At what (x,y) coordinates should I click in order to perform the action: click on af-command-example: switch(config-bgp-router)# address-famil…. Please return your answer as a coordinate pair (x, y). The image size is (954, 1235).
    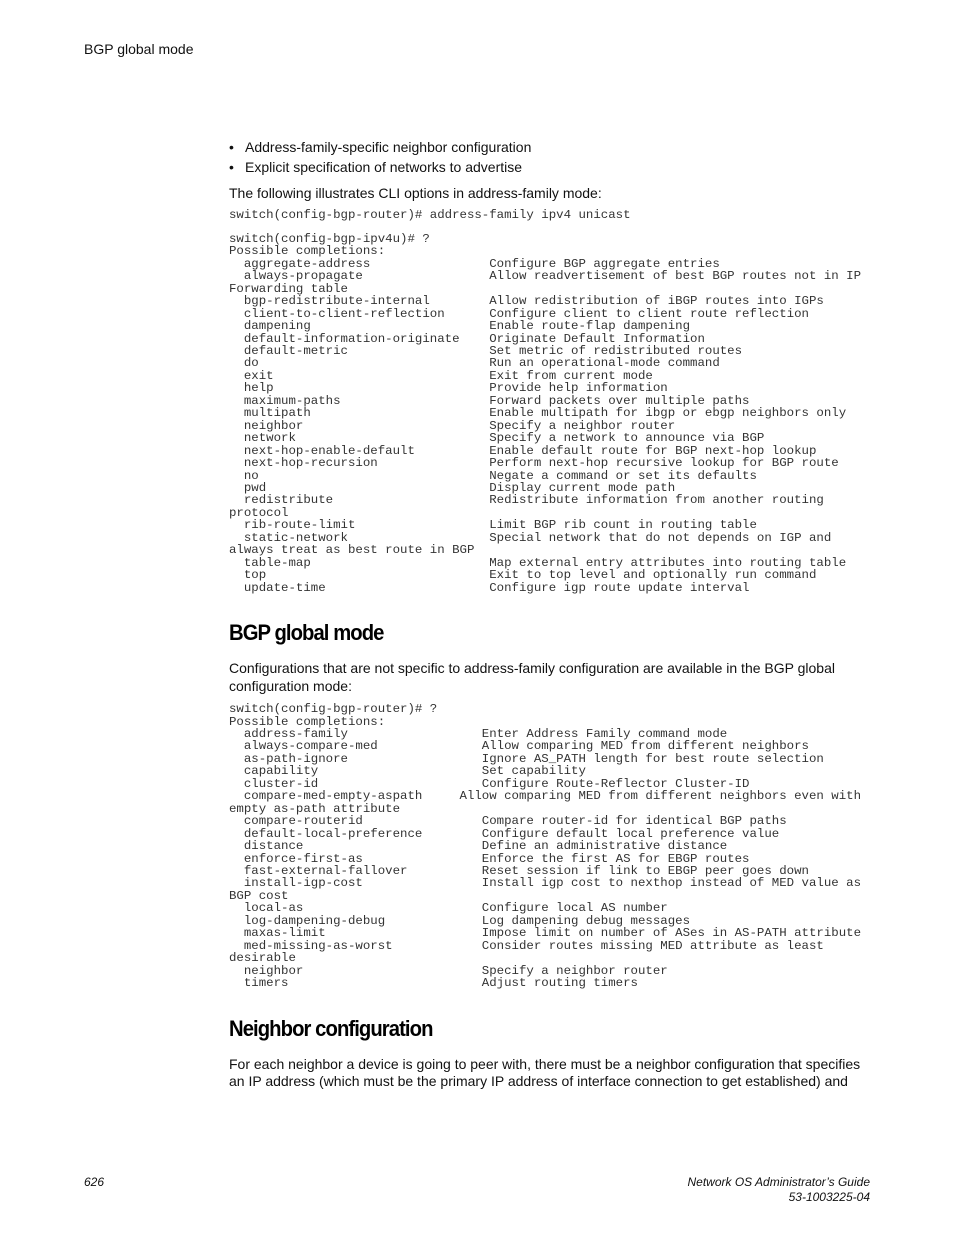
    Looking at the image, I should click on (430, 214).